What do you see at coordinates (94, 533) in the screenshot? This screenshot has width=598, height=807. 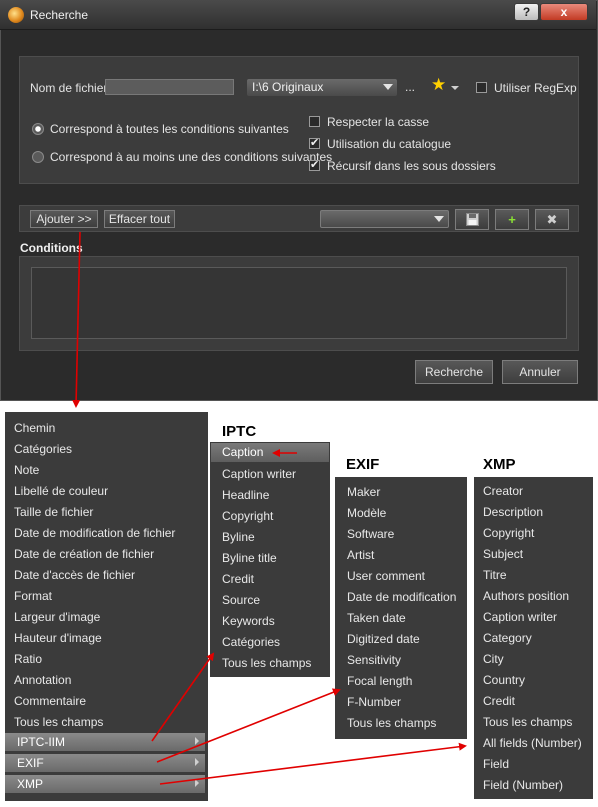 I see `menu-item: Date de modification de fichier` at bounding box center [94, 533].